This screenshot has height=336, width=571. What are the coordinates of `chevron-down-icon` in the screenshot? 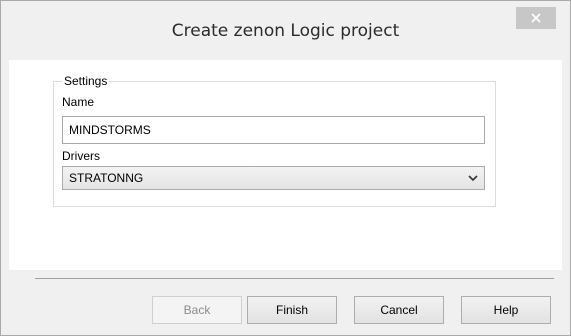 It's located at (473, 178).